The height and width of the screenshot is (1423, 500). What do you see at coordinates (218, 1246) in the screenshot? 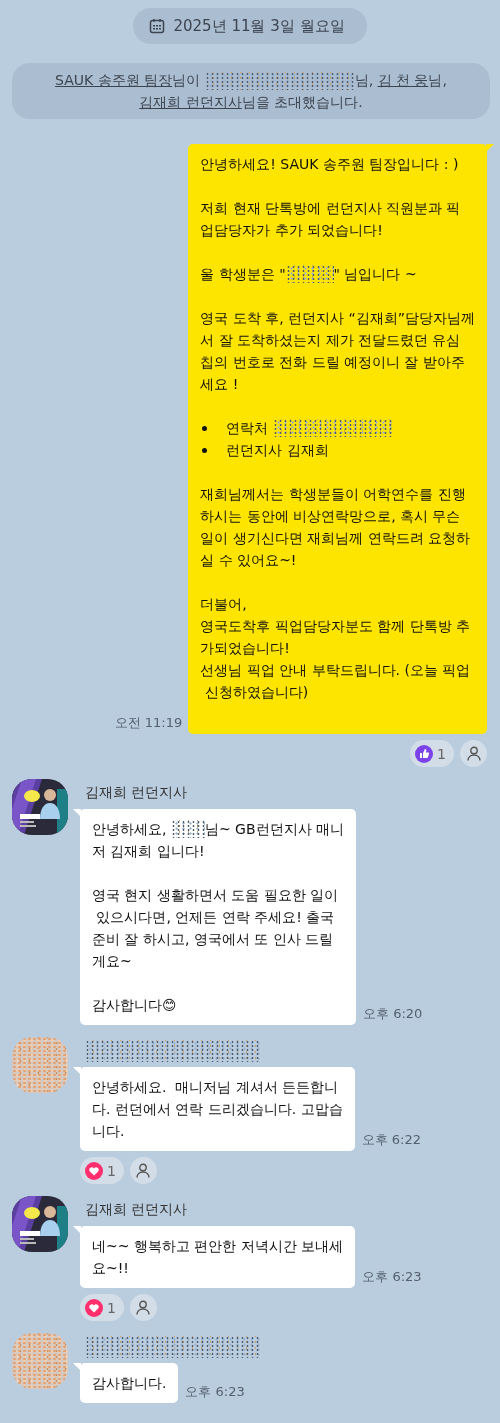
I see `message-text: 네~~ 행복하고 편안한 저녁시간 보내세` at bounding box center [218, 1246].